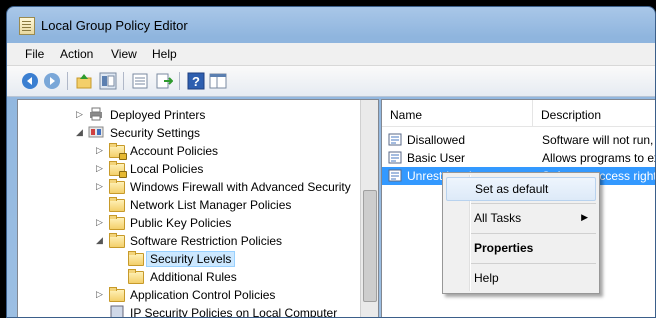  I want to click on ip-security-icon, so click(117, 311).